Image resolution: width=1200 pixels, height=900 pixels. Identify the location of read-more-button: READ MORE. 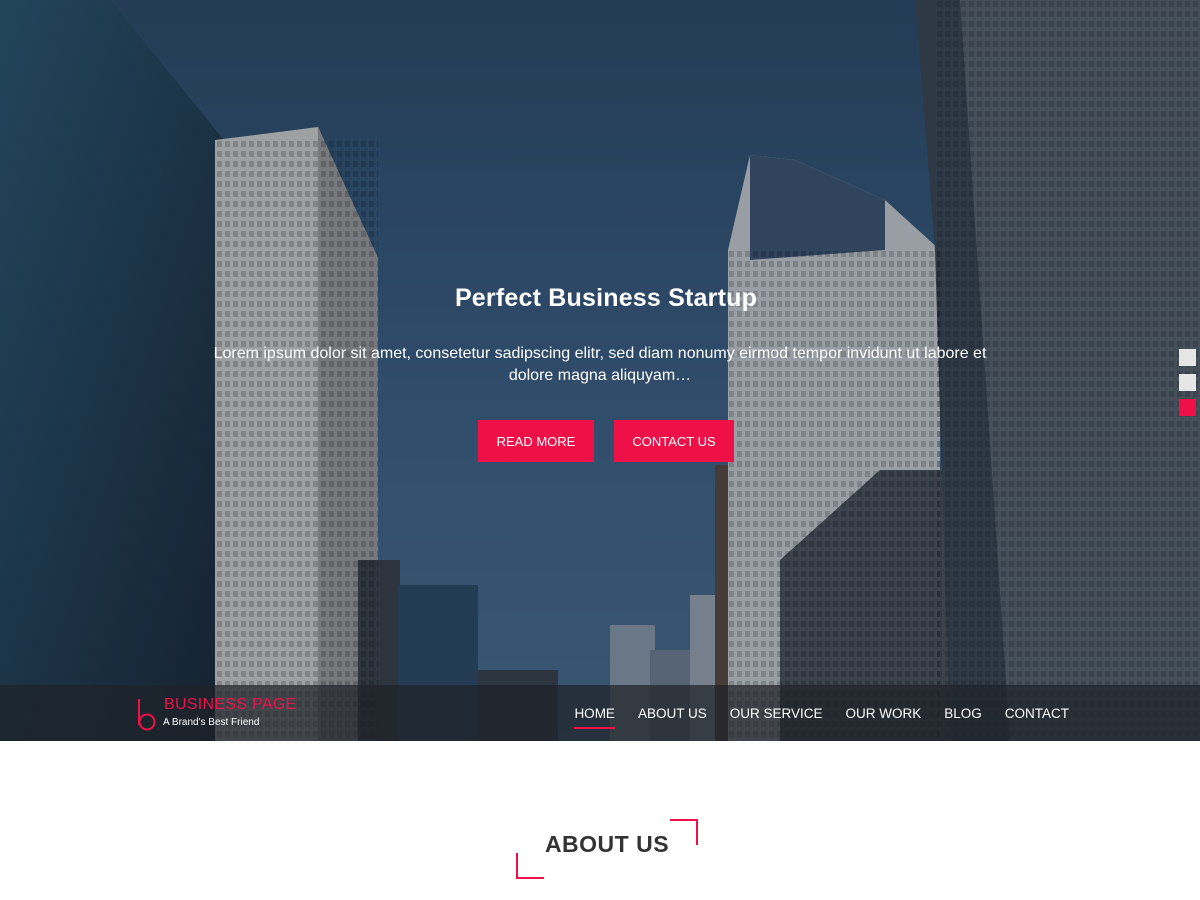
(536, 441).